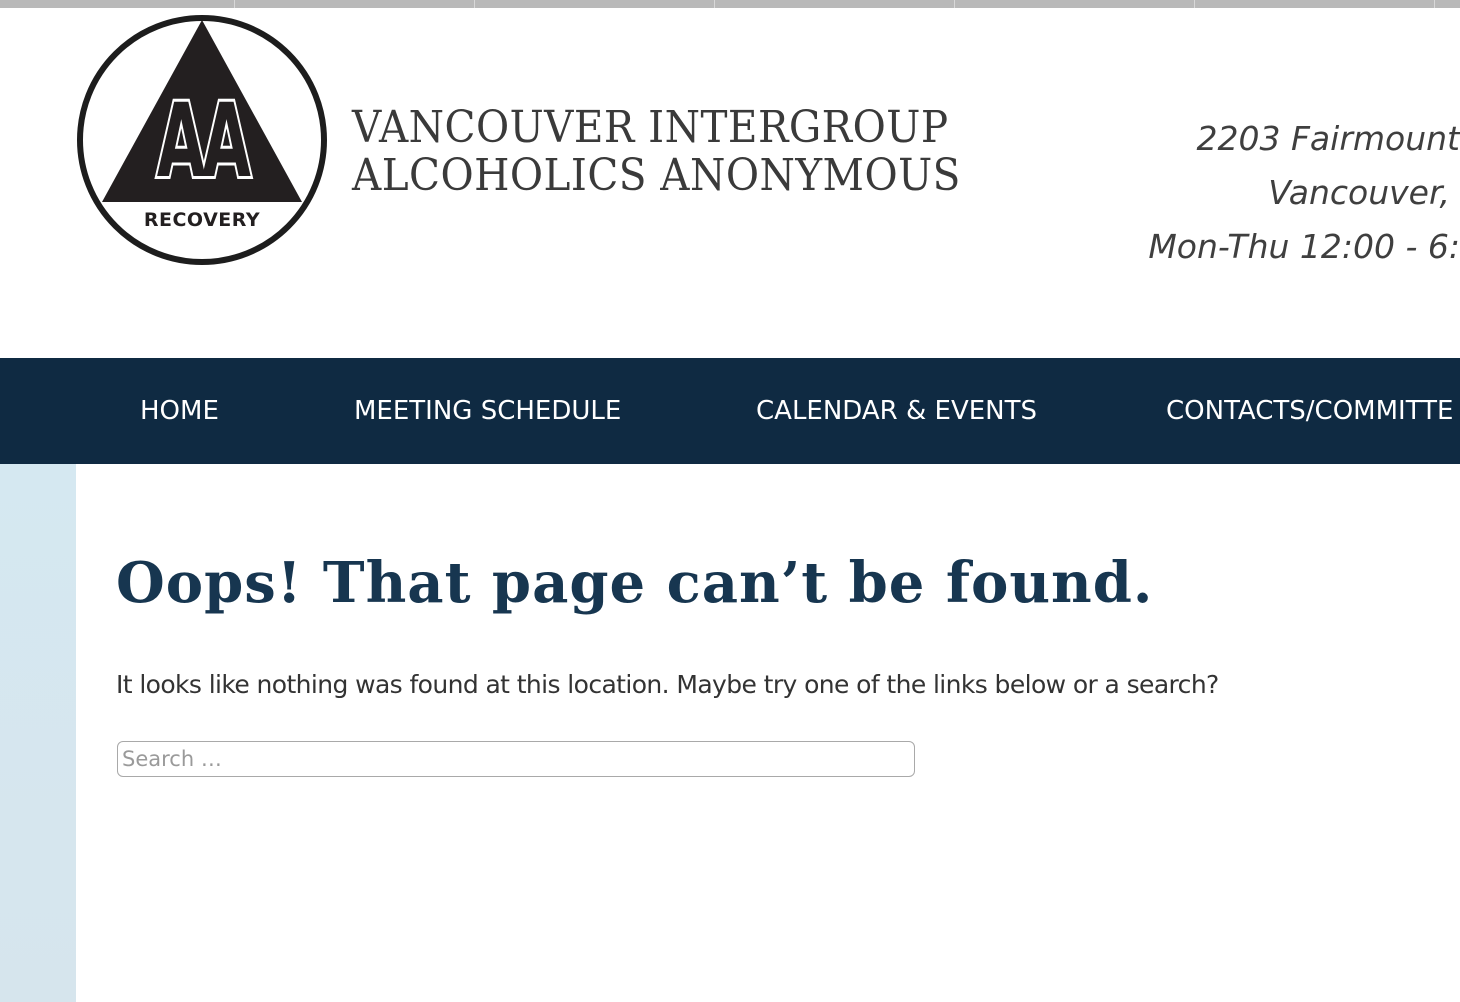 This screenshot has width=1460, height=1002. What do you see at coordinates (487, 411) in the screenshot?
I see `nav-meeting-schedule: MEETING SCHEDULE` at bounding box center [487, 411].